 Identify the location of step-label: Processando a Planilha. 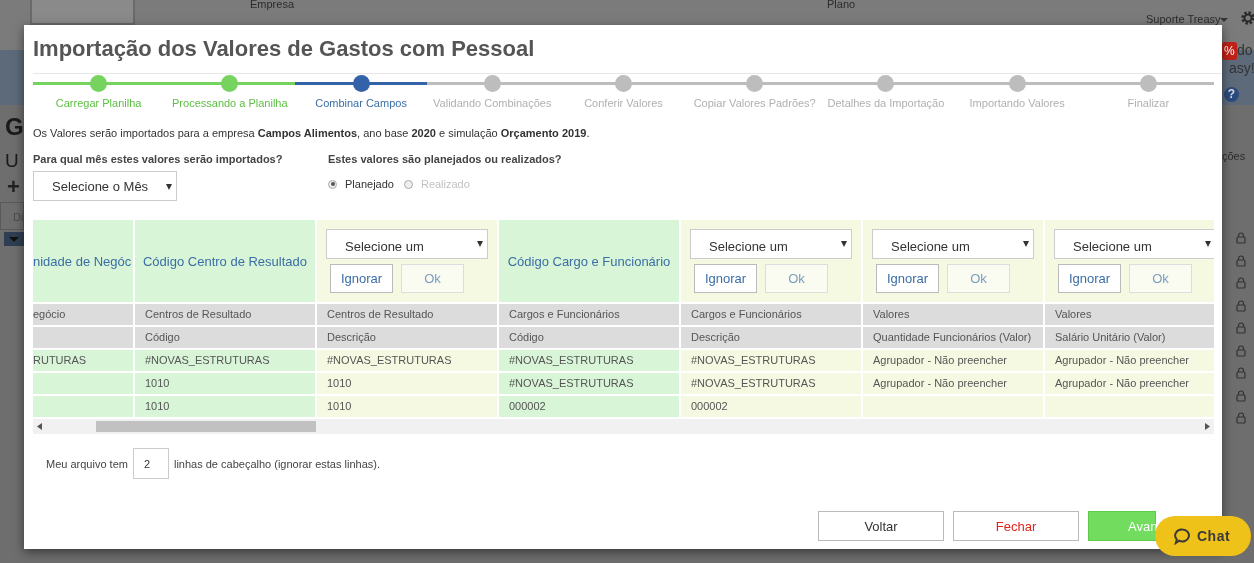
(230, 103).